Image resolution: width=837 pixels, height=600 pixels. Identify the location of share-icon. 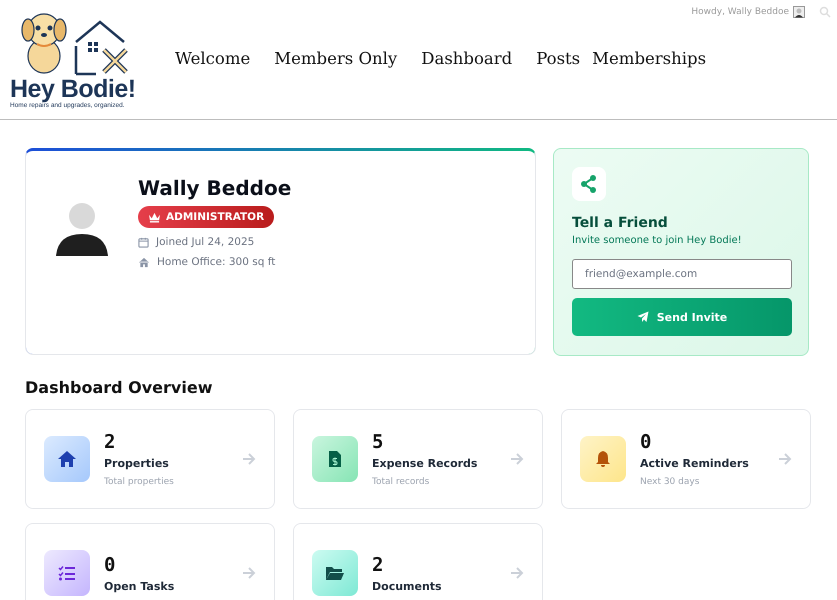
(589, 184).